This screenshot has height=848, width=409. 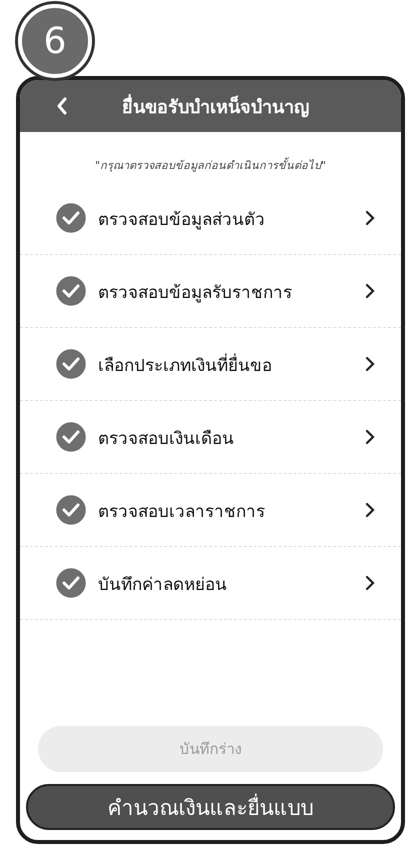 I want to click on step-label: บันทึกค่าลดหย่อน, so click(x=163, y=585).